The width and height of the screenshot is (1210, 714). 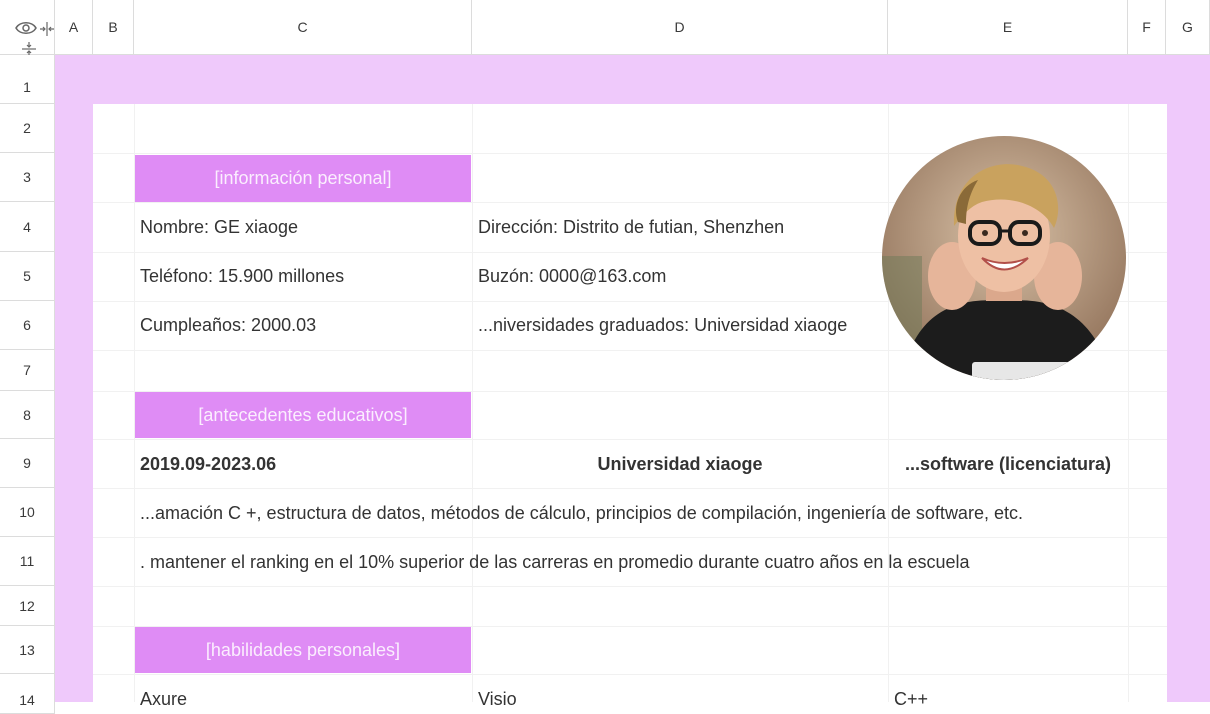 I want to click on column-header-g: G, so click(x=1188, y=27).